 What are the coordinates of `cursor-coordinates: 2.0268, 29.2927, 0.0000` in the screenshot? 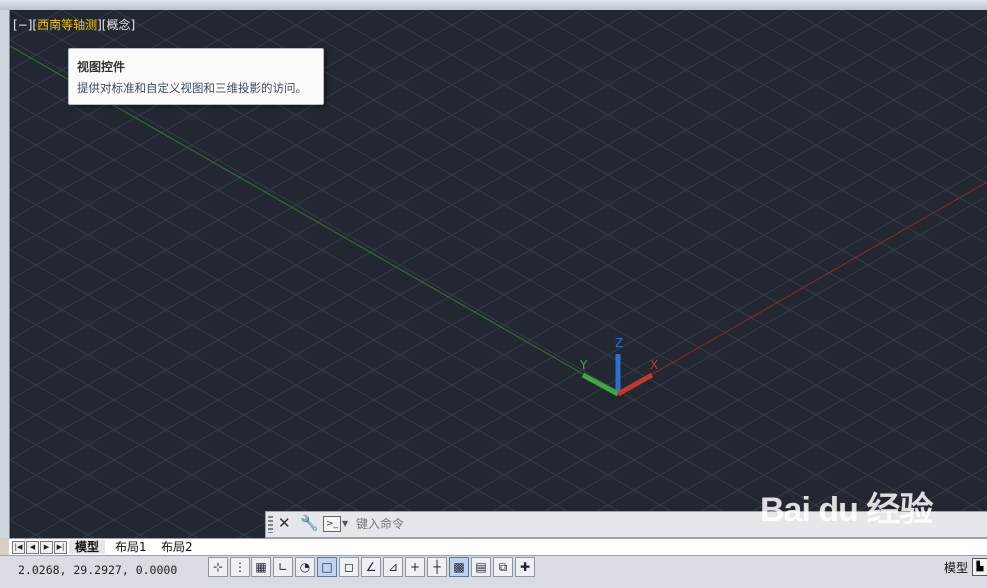 It's located at (98, 570).